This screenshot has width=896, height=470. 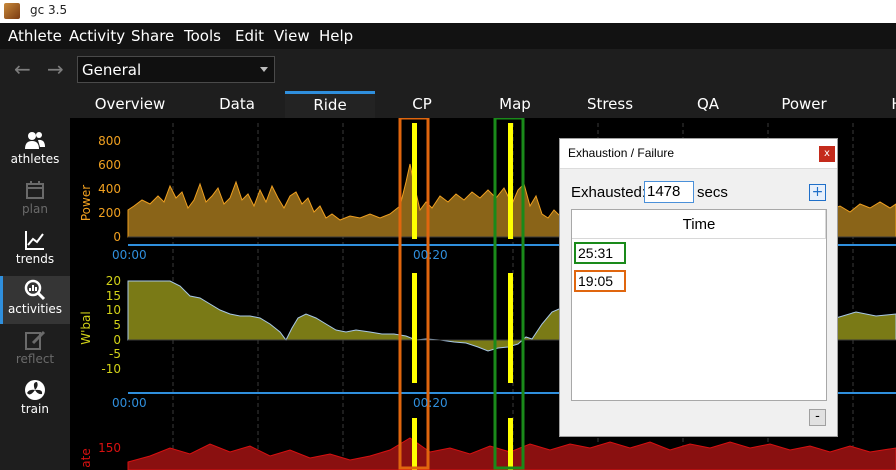 I want to click on tab-map: Map, so click(x=515, y=104).